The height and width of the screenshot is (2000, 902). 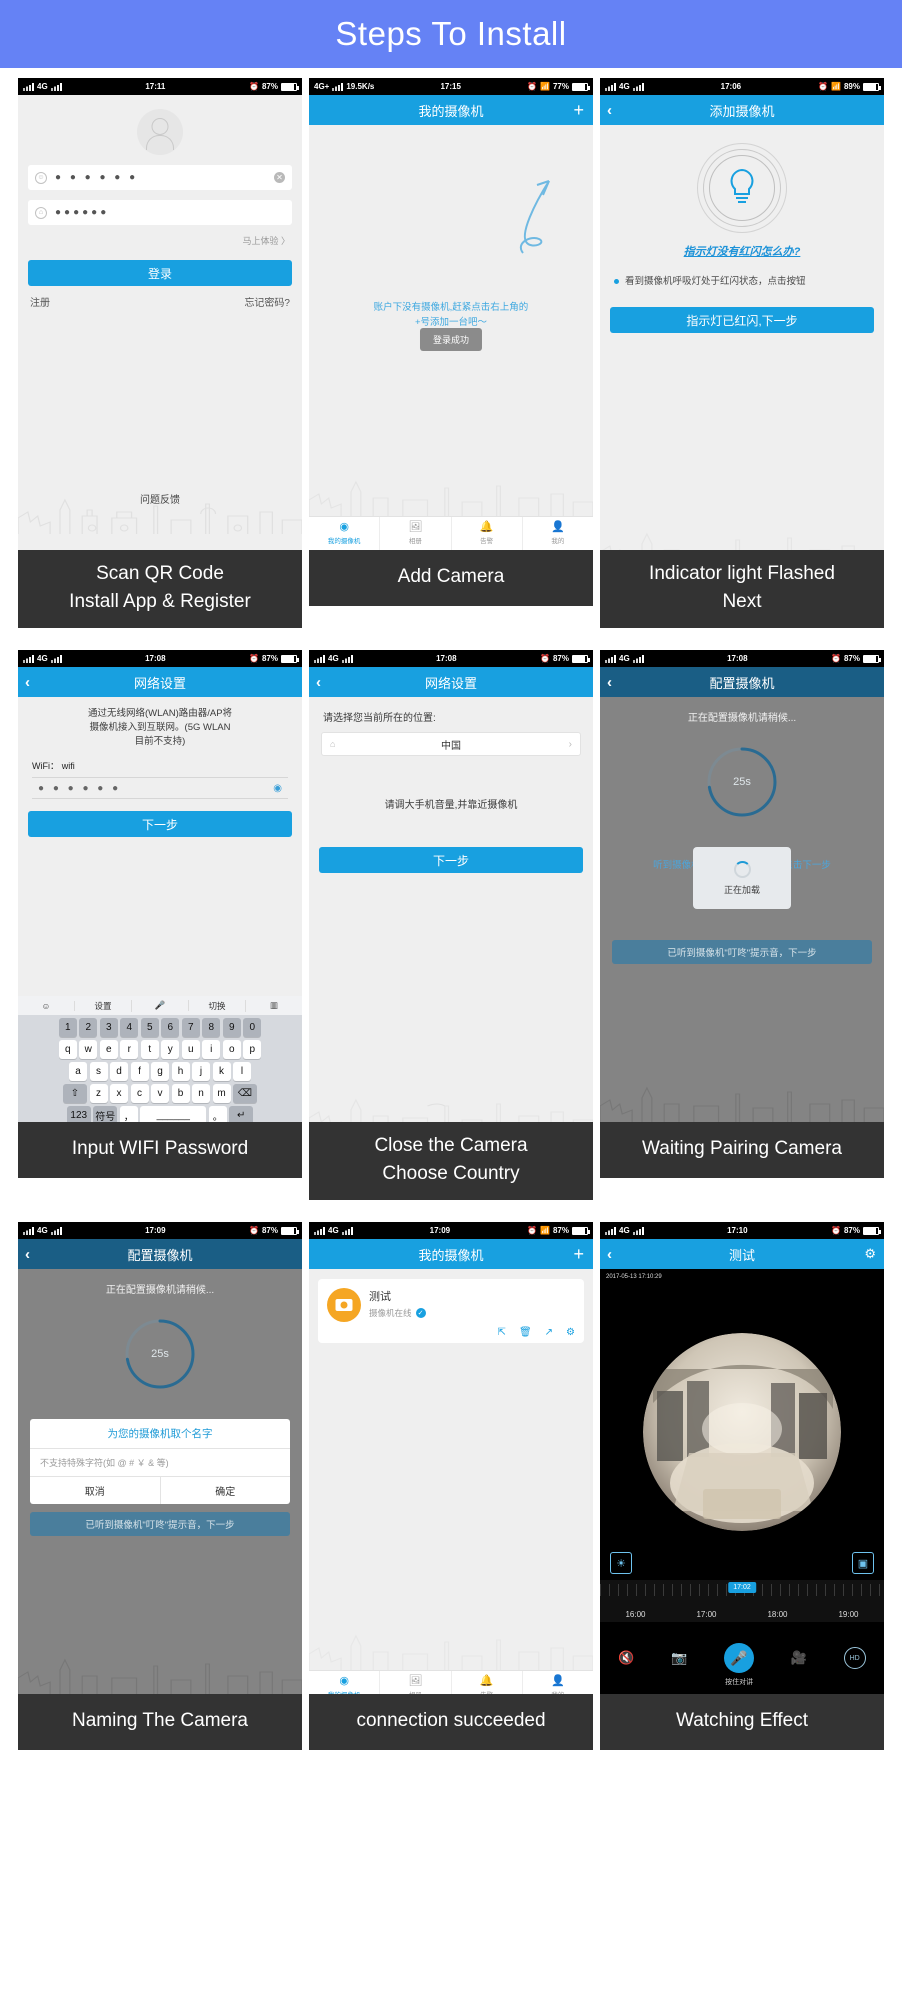 I want to click on naming-next-button: 已听到摄像机"叮咚"提示音，下一步, so click(x=160, y=1524).